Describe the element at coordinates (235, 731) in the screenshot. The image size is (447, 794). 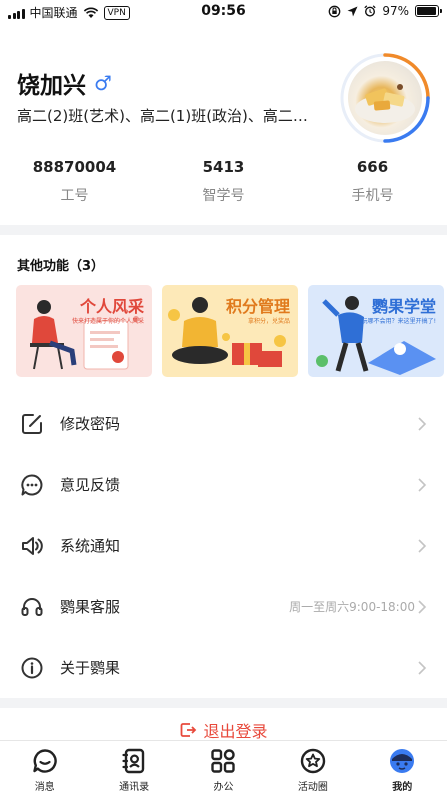
I see `logout-label: 退出登录` at that location.